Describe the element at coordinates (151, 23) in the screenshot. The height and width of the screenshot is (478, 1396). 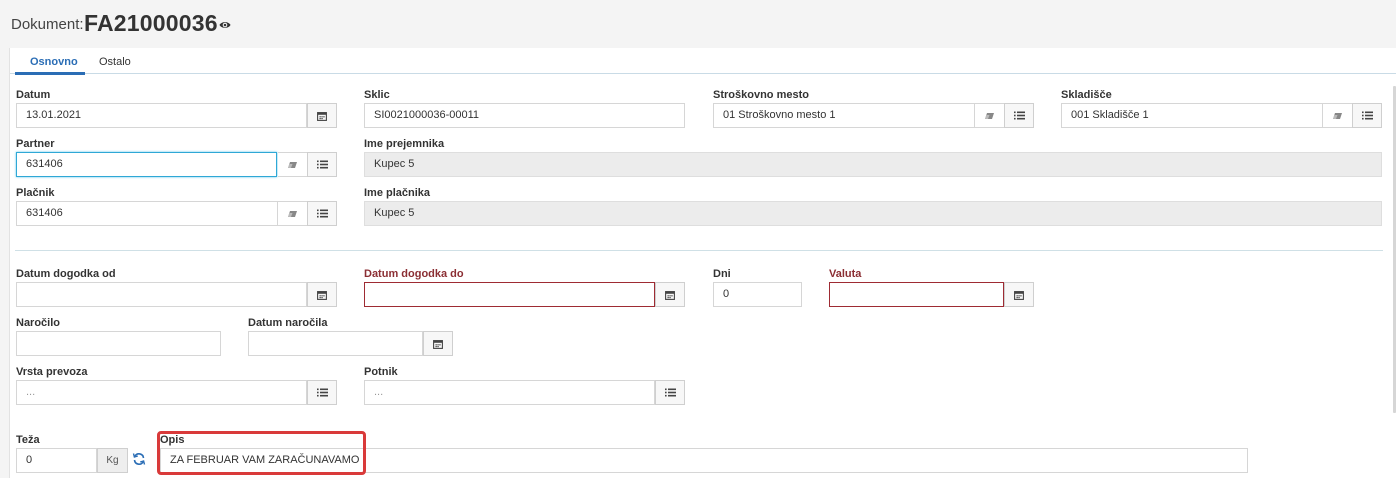
I see `document-number: FA21000036` at that location.